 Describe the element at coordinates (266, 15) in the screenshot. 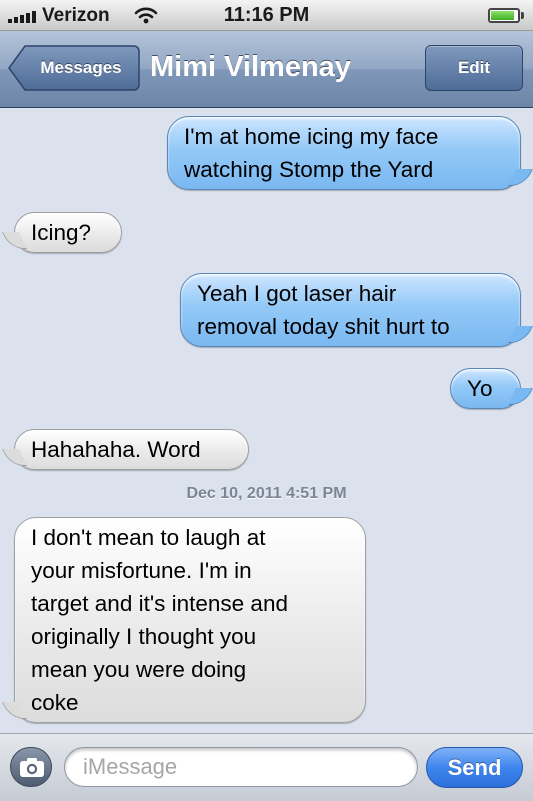

I see `status-bar: Verizon 11:16 PM` at that location.